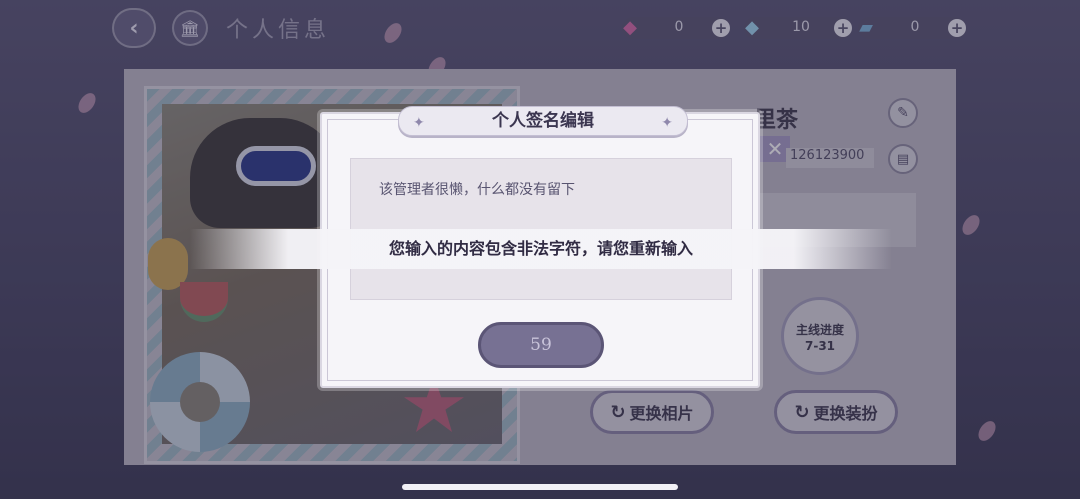 The width and height of the screenshot is (1080, 499). What do you see at coordinates (801, 27) in the screenshot?
I see `currency-value: 10` at bounding box center [801, 27].